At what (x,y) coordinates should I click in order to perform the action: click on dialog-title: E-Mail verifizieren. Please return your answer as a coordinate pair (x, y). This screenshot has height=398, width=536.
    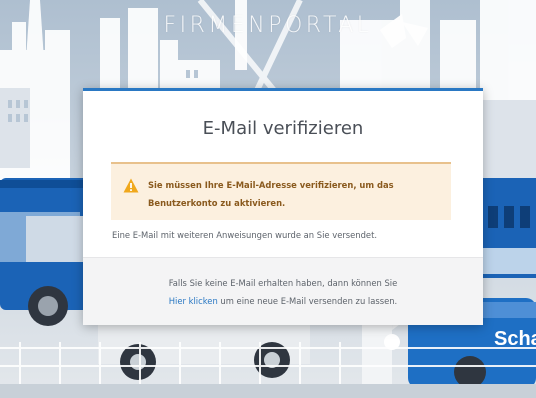
    Looking at the image, I should click on (283, 128).